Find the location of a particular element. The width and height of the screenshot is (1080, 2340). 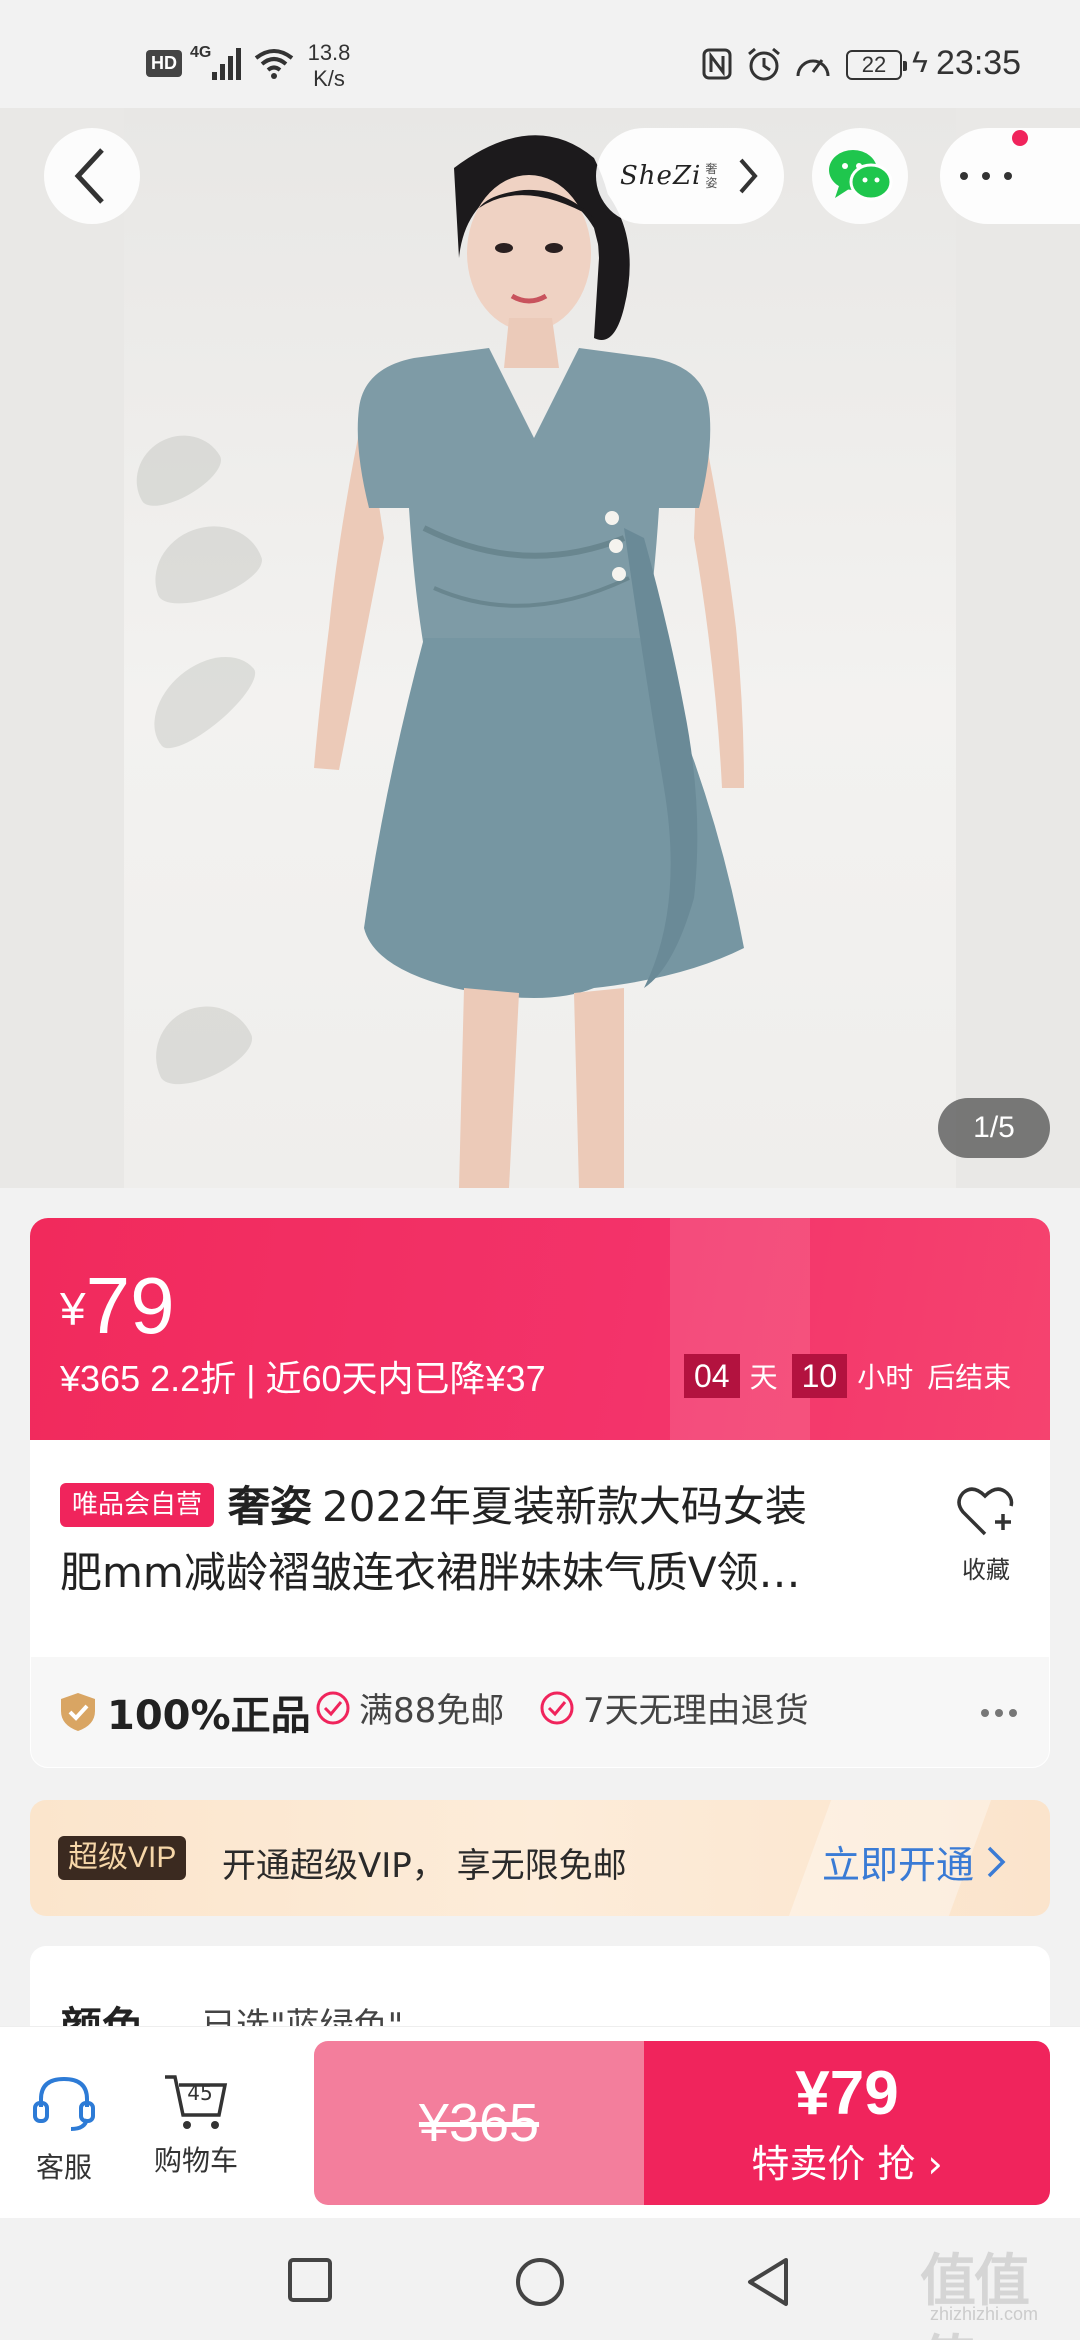

watermark-url: zhizhizhi.com is located at coordinates (984, 2314).